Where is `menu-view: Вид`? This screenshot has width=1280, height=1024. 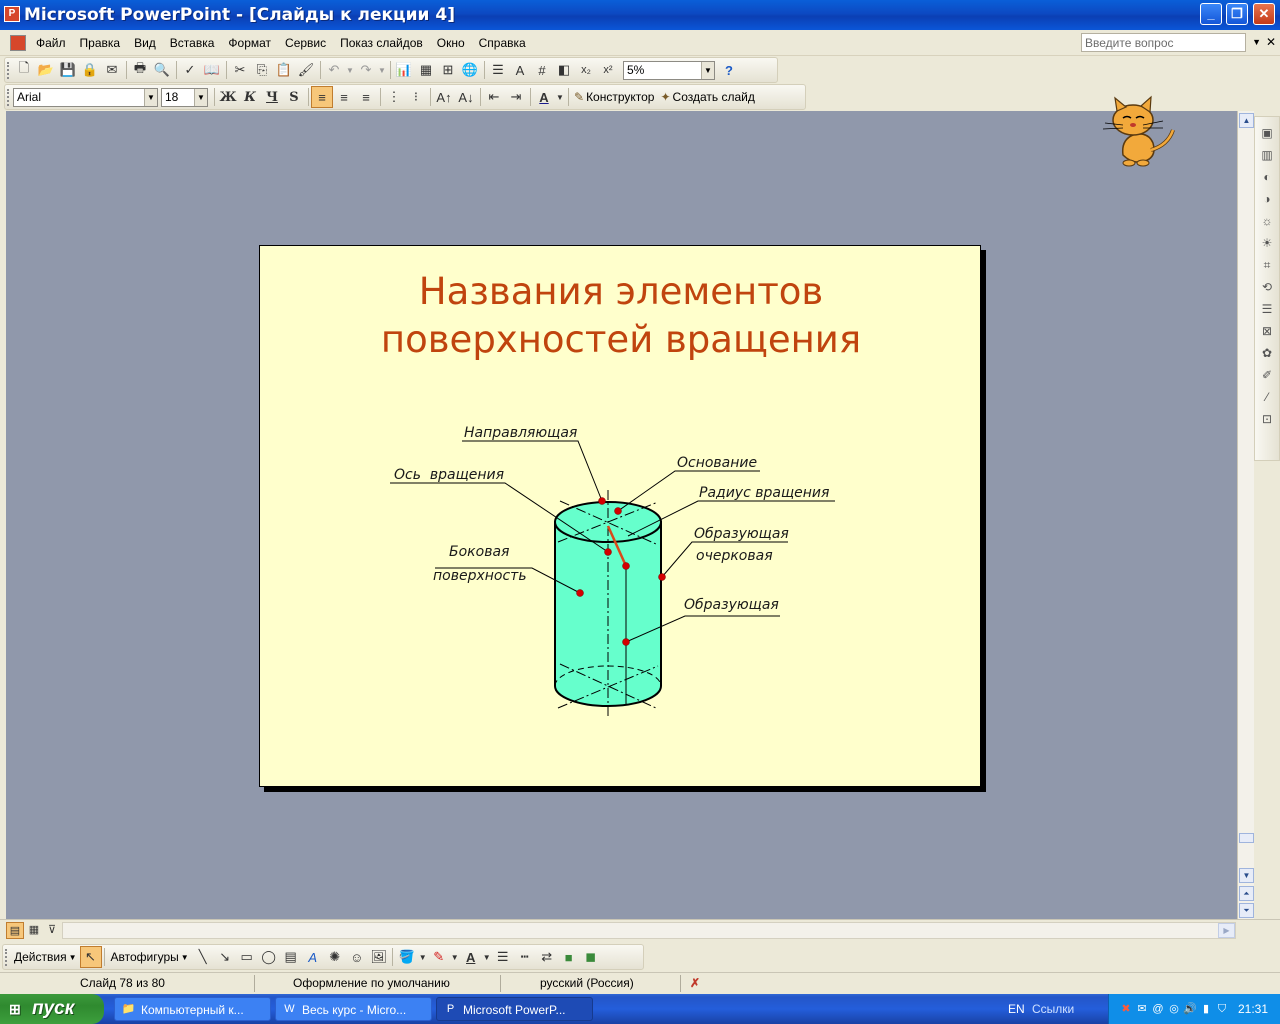
menu-view: Вид is located at coordinates (148, 43).